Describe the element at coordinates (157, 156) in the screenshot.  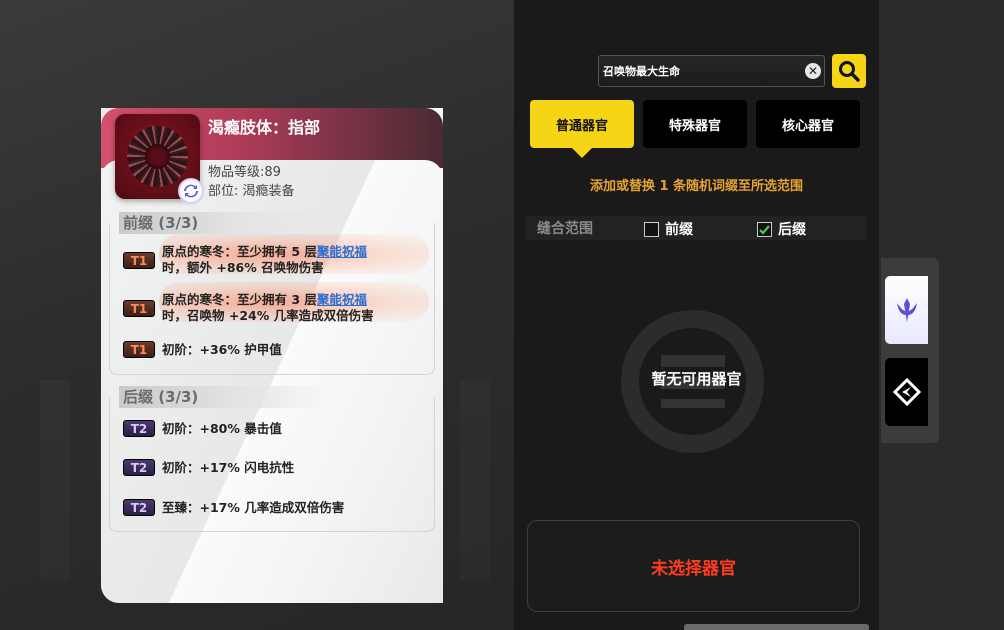
I see `ring-icon` at that location.